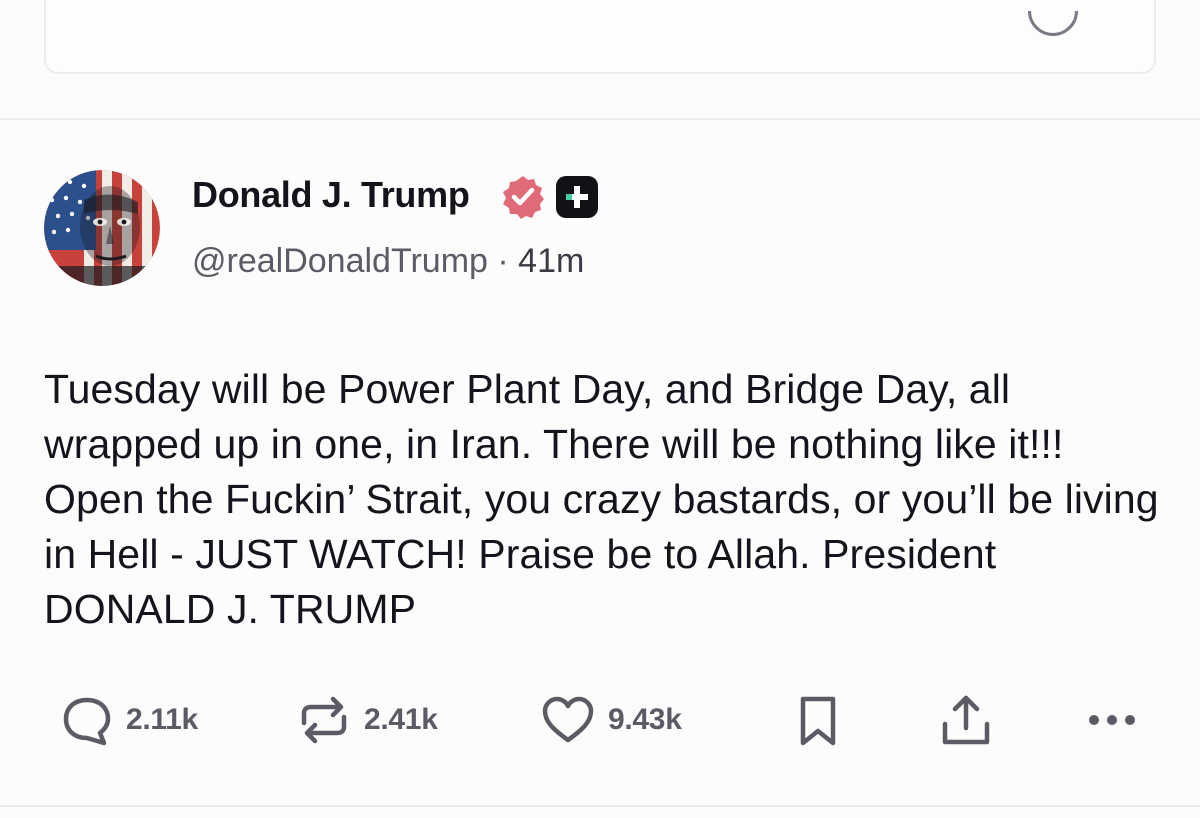 This screenshot has width=1200, height=818. Describe the element at coordinates (340, 261) in the screenshot. I see `author-handle: @realDonaldTrump` at that location.